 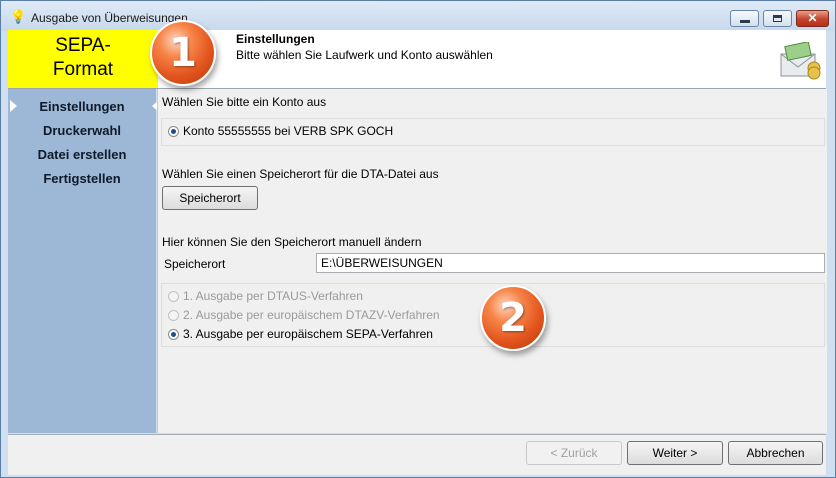 What do you see at coordinates (574, 453) in the screenshot?
I see `back-button: < Zurück` at bounding box center [574, 453].